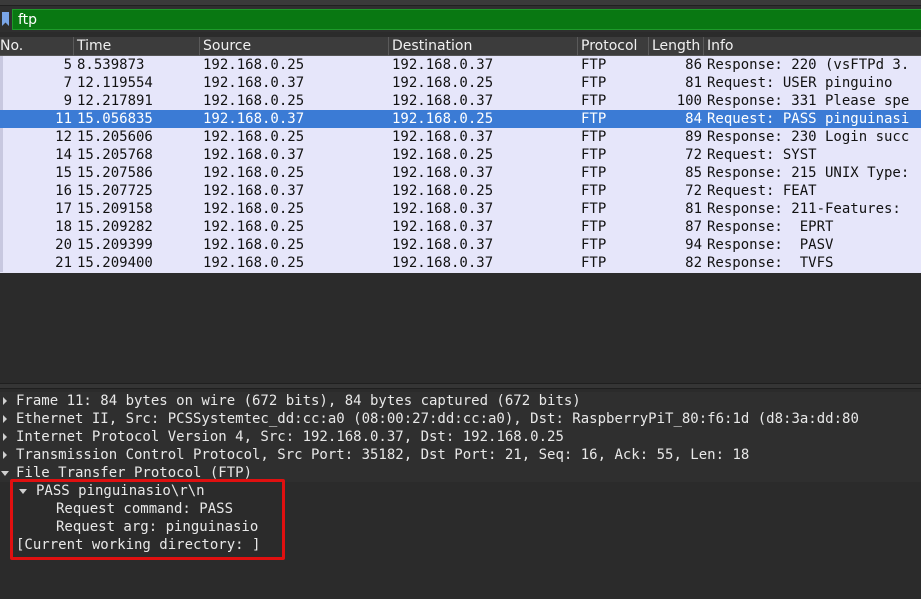  Describe the element at coordinates (138, 545) in the screenshot. I see `tree-item-label: [Current working directory: ]` at that location.